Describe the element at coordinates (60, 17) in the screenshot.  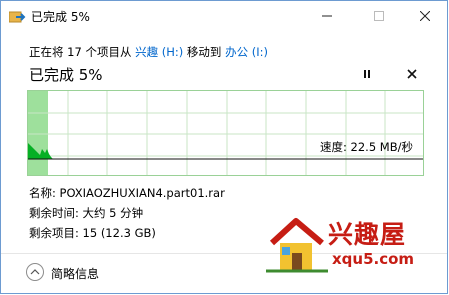
I see `window-title: 已完成 5%` at that location.